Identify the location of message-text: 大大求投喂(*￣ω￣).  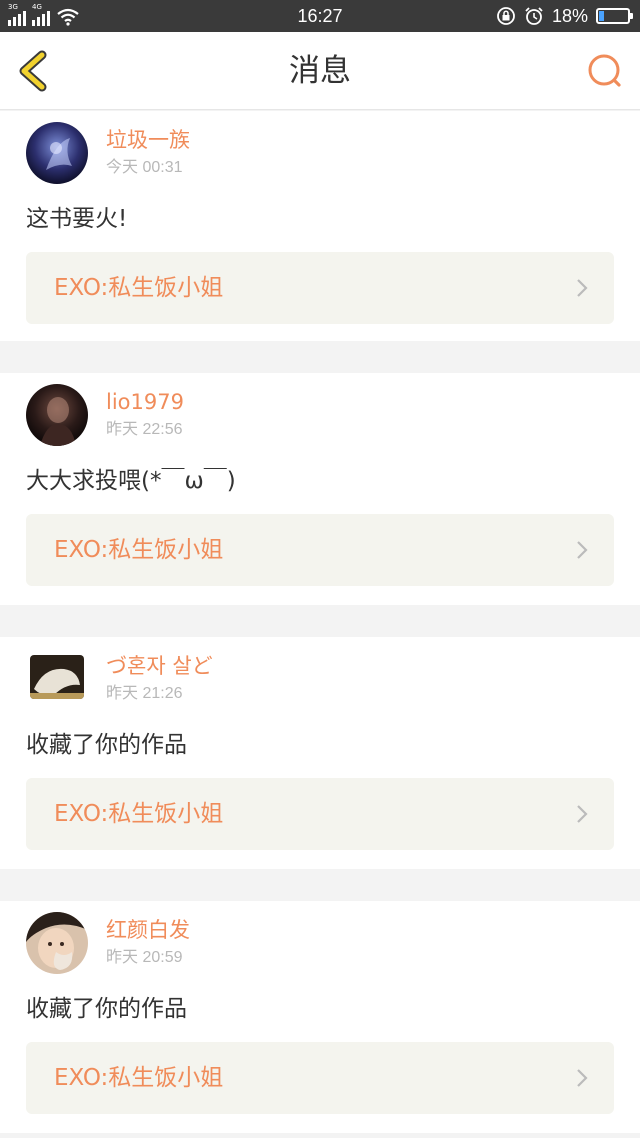
(131, 481).